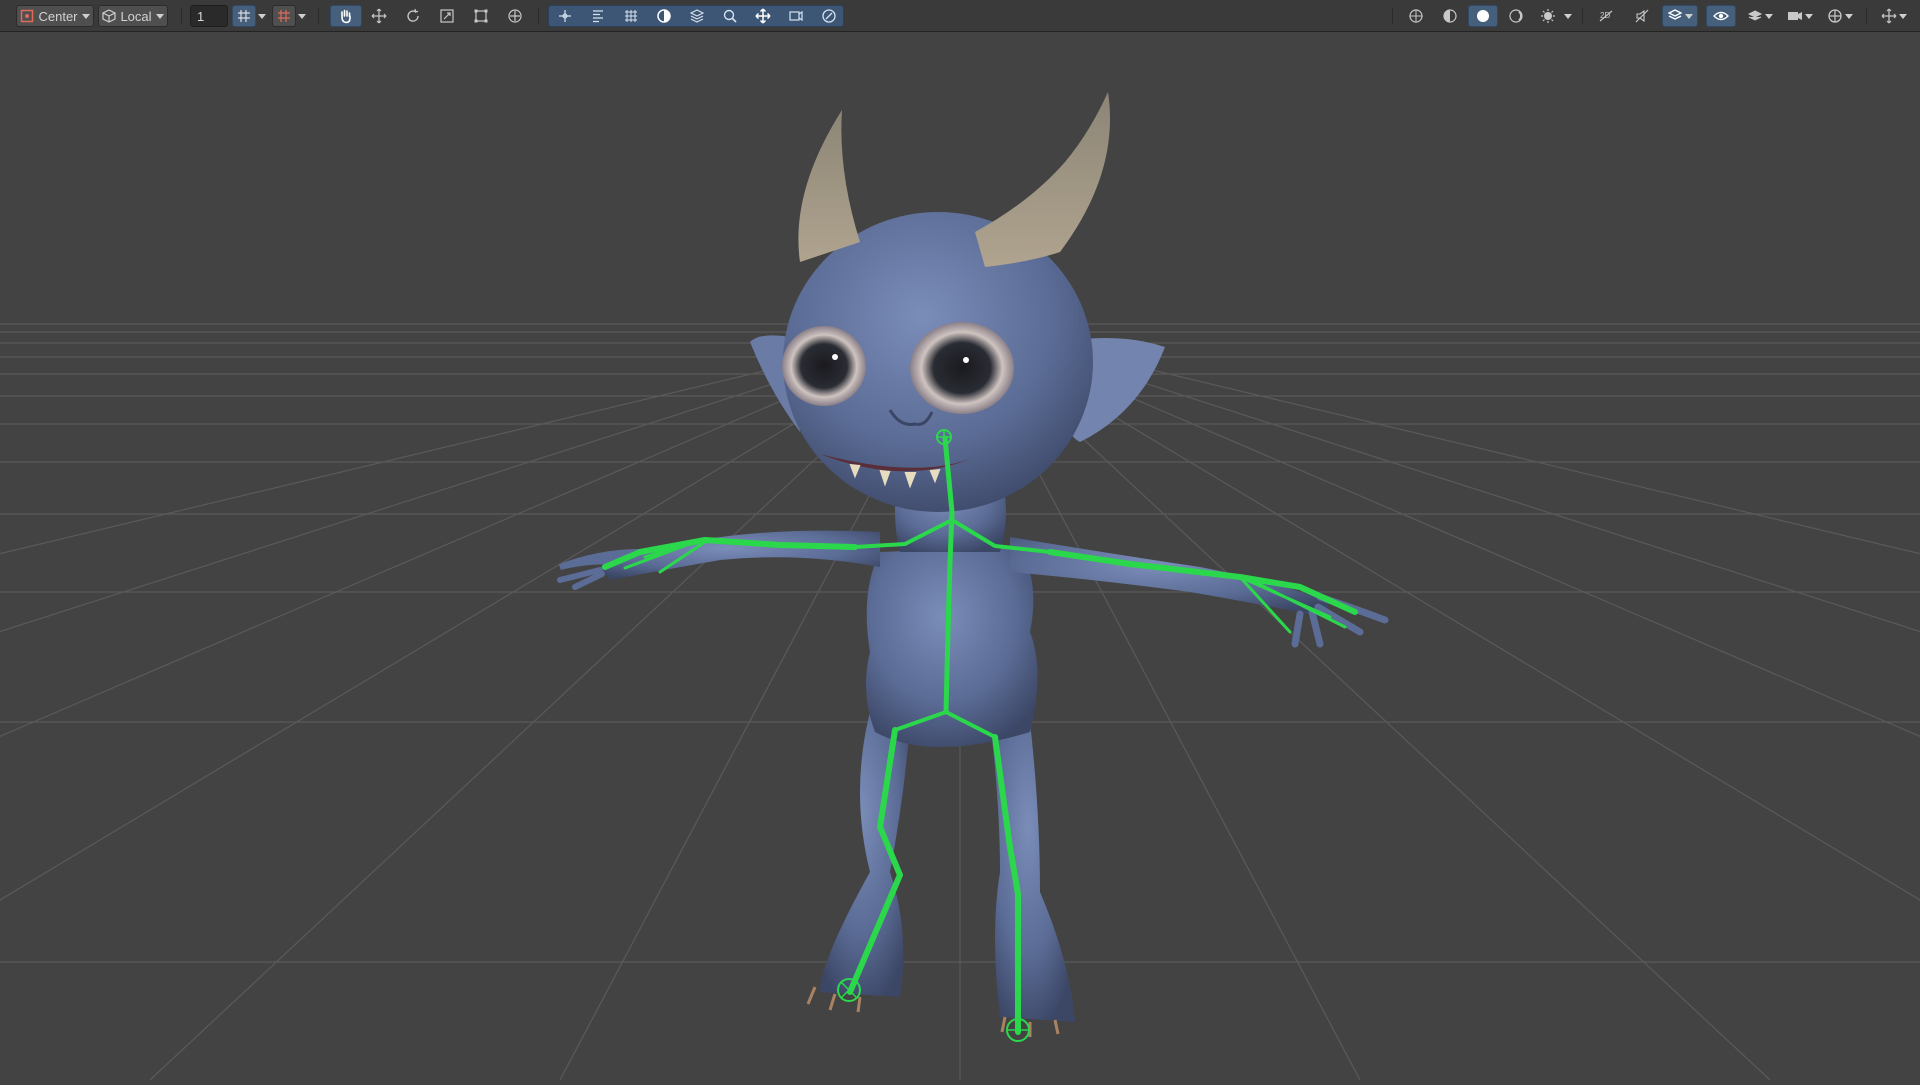 The height and width of the screenshot is (1085, 1920). What do you see at coordinates (1889, 16) in the screenshot?
I see `more-icon` at bounding box center [1889, 16].